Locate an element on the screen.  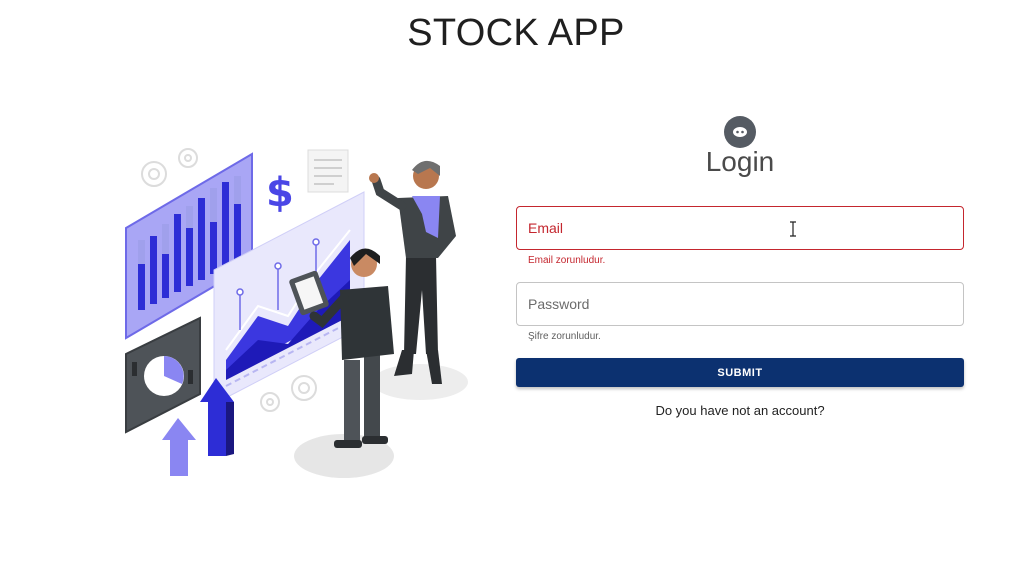
password-field is located at coordinates (740, 304).